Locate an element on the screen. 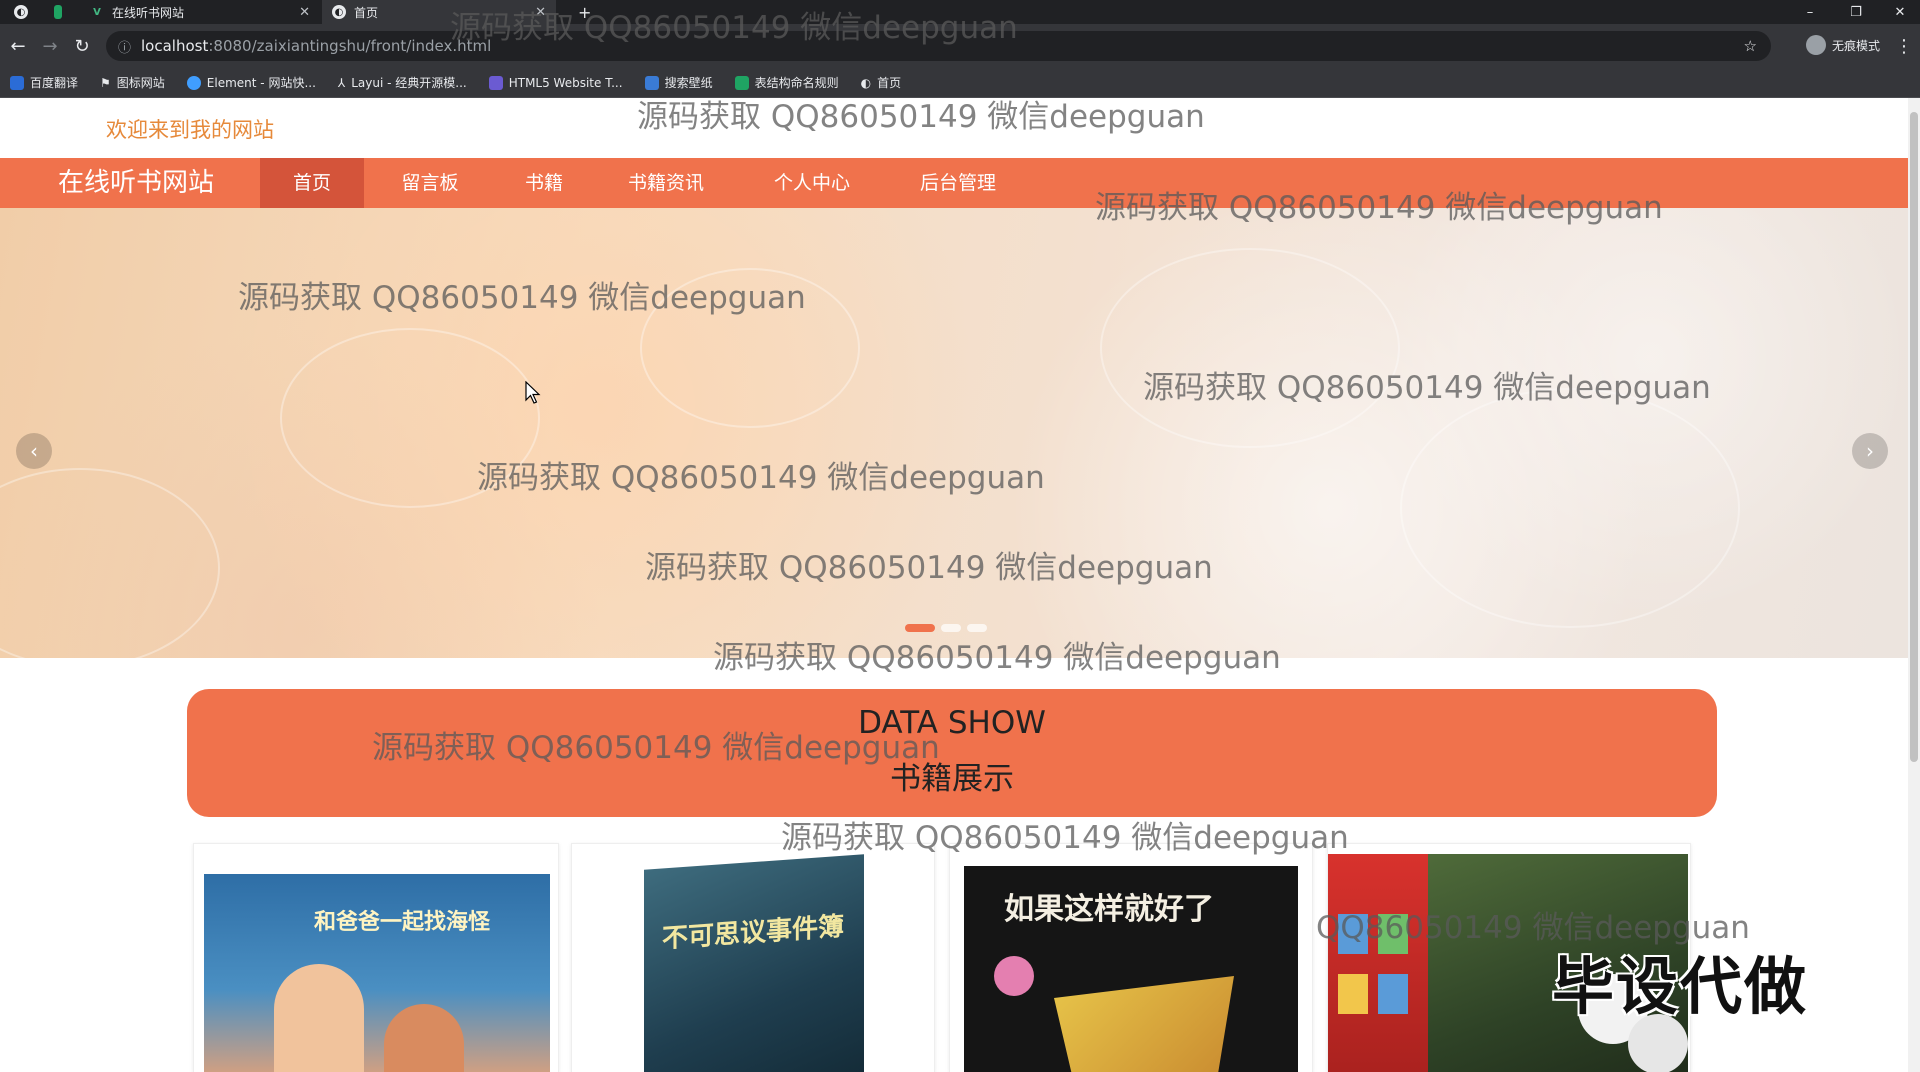 Image resolution: width=1920 pixels, height=1072 pixels. wallpaper-icon is located at coordinates (651, 82).